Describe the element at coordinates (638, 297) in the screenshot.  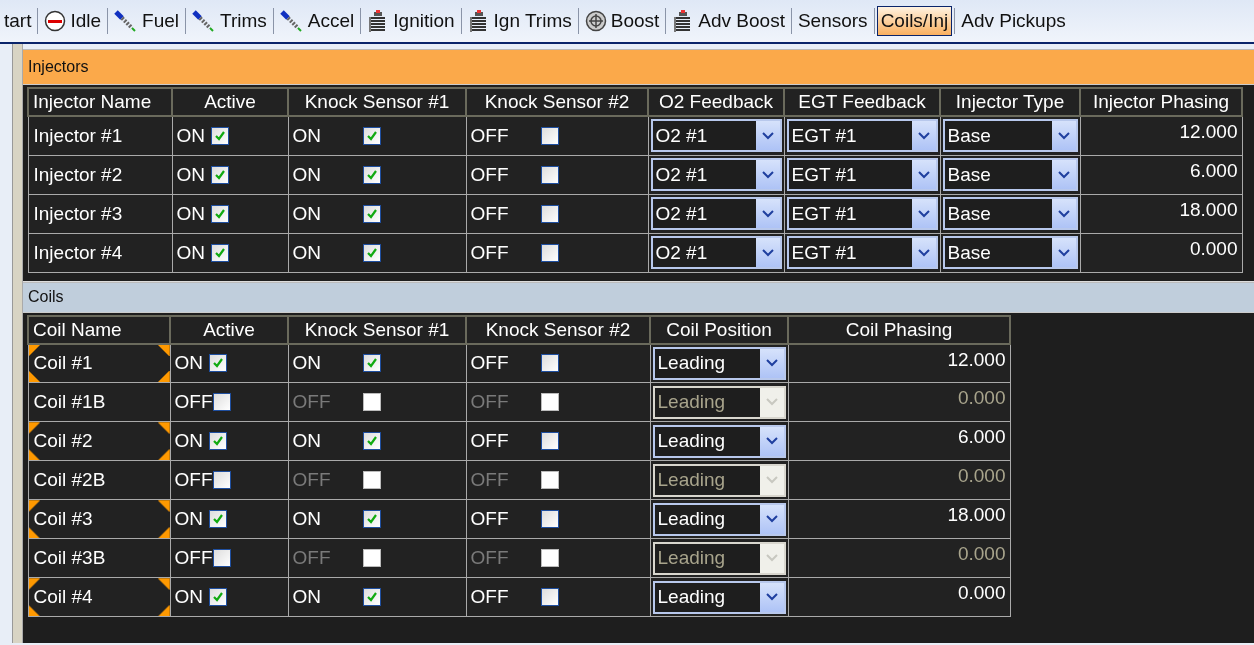
I see `section-title: Coils` at that location.